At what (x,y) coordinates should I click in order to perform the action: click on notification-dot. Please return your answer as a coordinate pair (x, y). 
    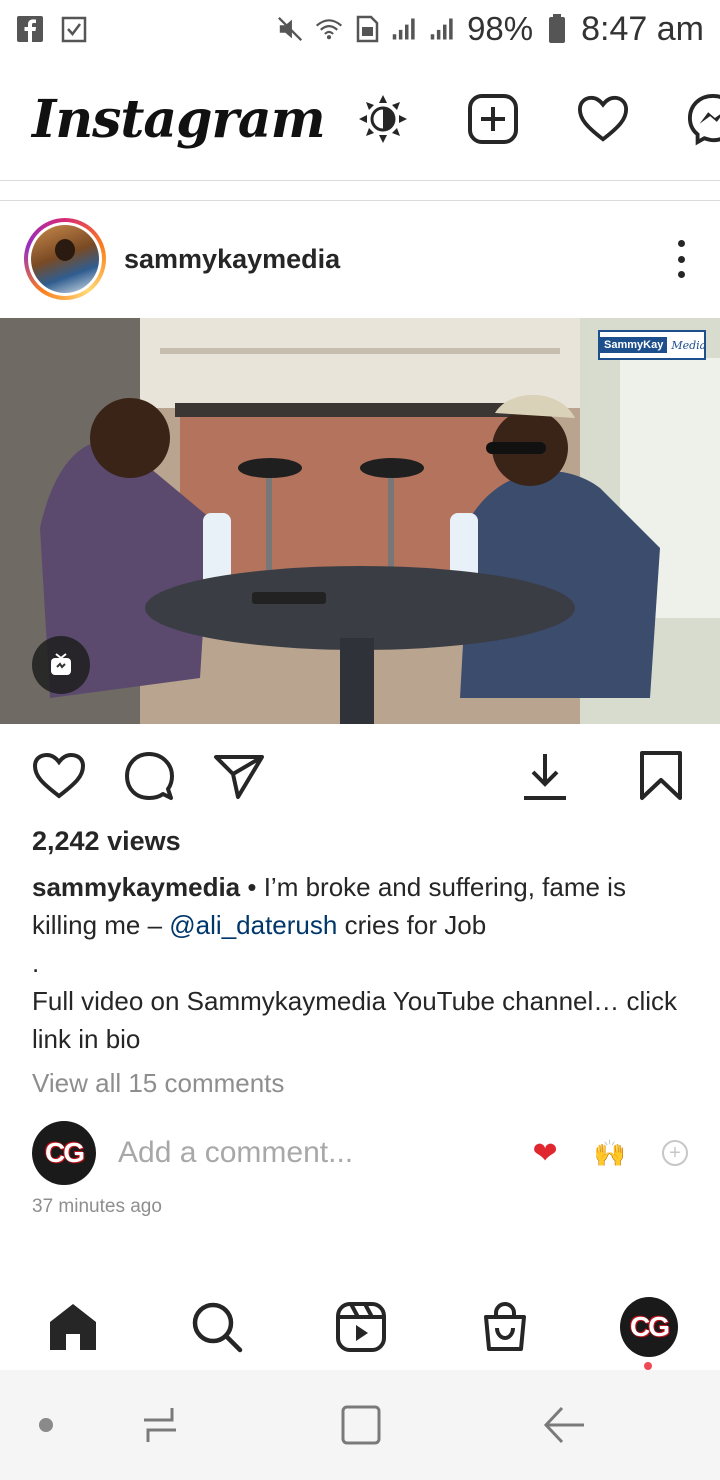
    Looking at the image, I should click on (648, 1366).